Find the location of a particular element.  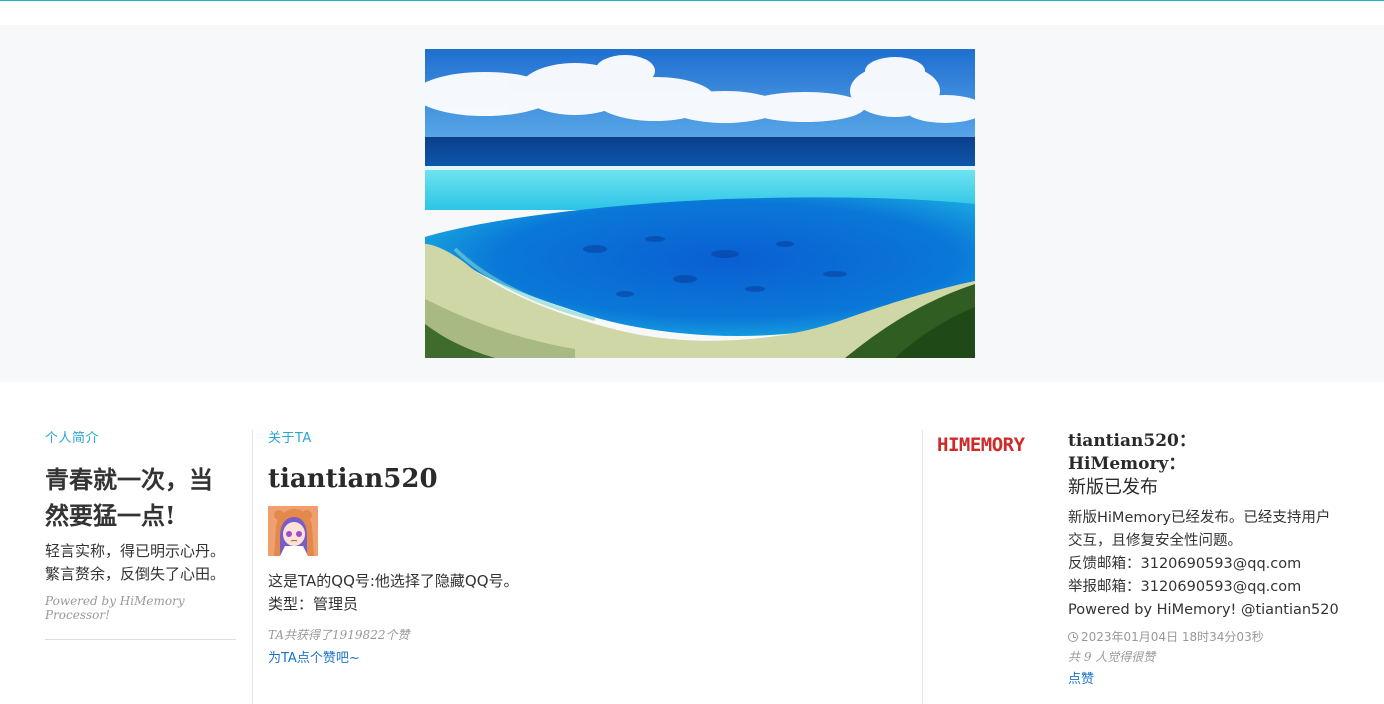

powered-by-text: Powered by HiMemory Processor! is located at coordinates (115, 608).